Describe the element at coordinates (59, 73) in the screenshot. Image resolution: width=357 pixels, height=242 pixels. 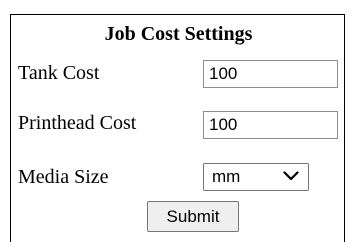
I see `tank-cost-label: Tank Cost` at that location.